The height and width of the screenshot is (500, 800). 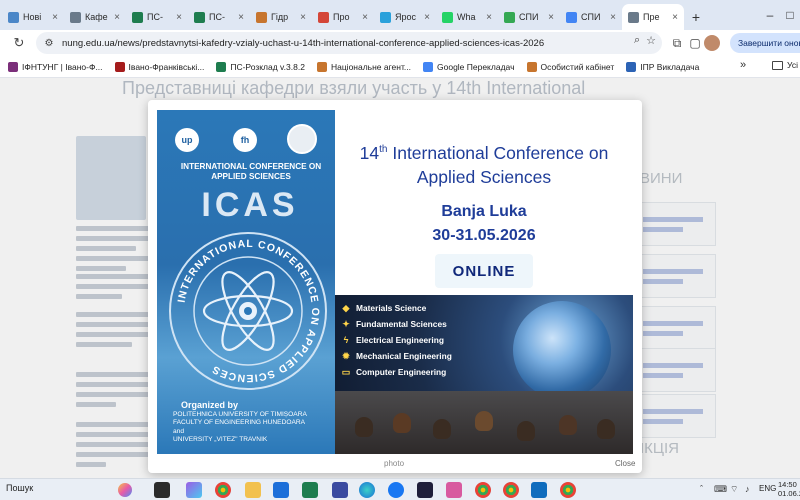 What do you see at coordinates (651, 40) in the screenshot?
I see `bookmark-star-icon: ☆` at bounding box center [651, 40].